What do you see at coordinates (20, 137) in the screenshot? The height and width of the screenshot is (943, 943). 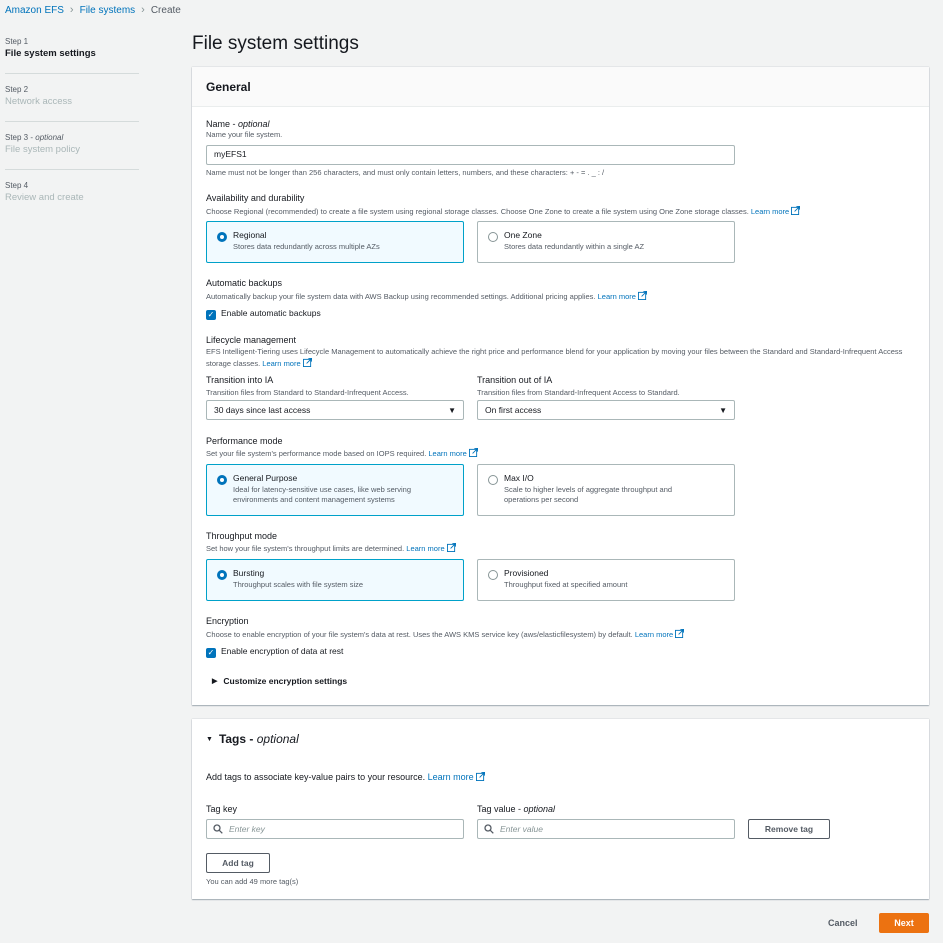 I see `step-number-text: Step 3 -` at bounding box center [20, 137].